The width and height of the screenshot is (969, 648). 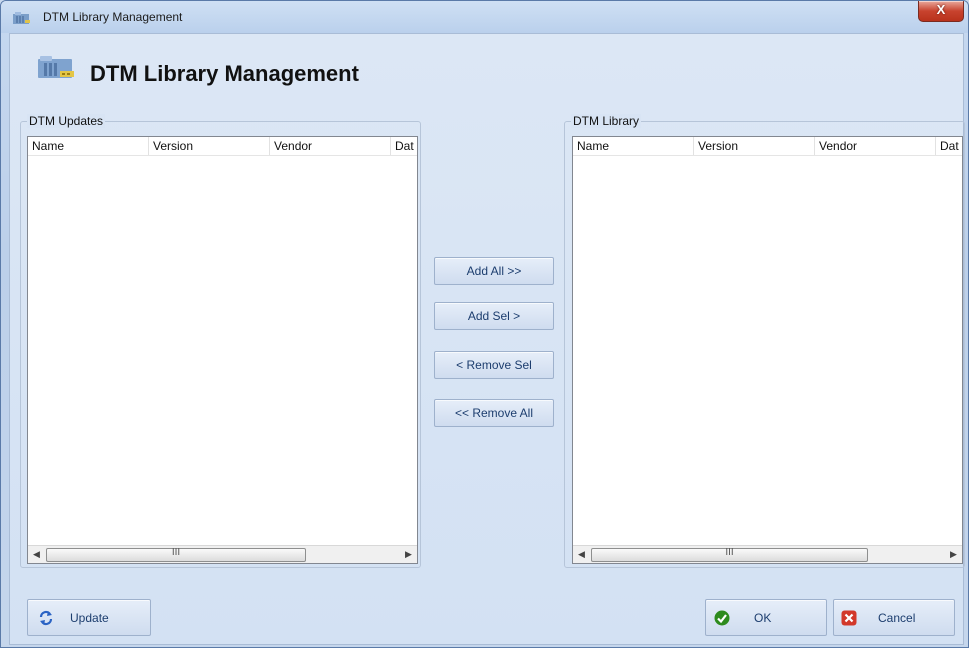 I want to click on add-all-button: Add All >>, so click(x=494, y=271).